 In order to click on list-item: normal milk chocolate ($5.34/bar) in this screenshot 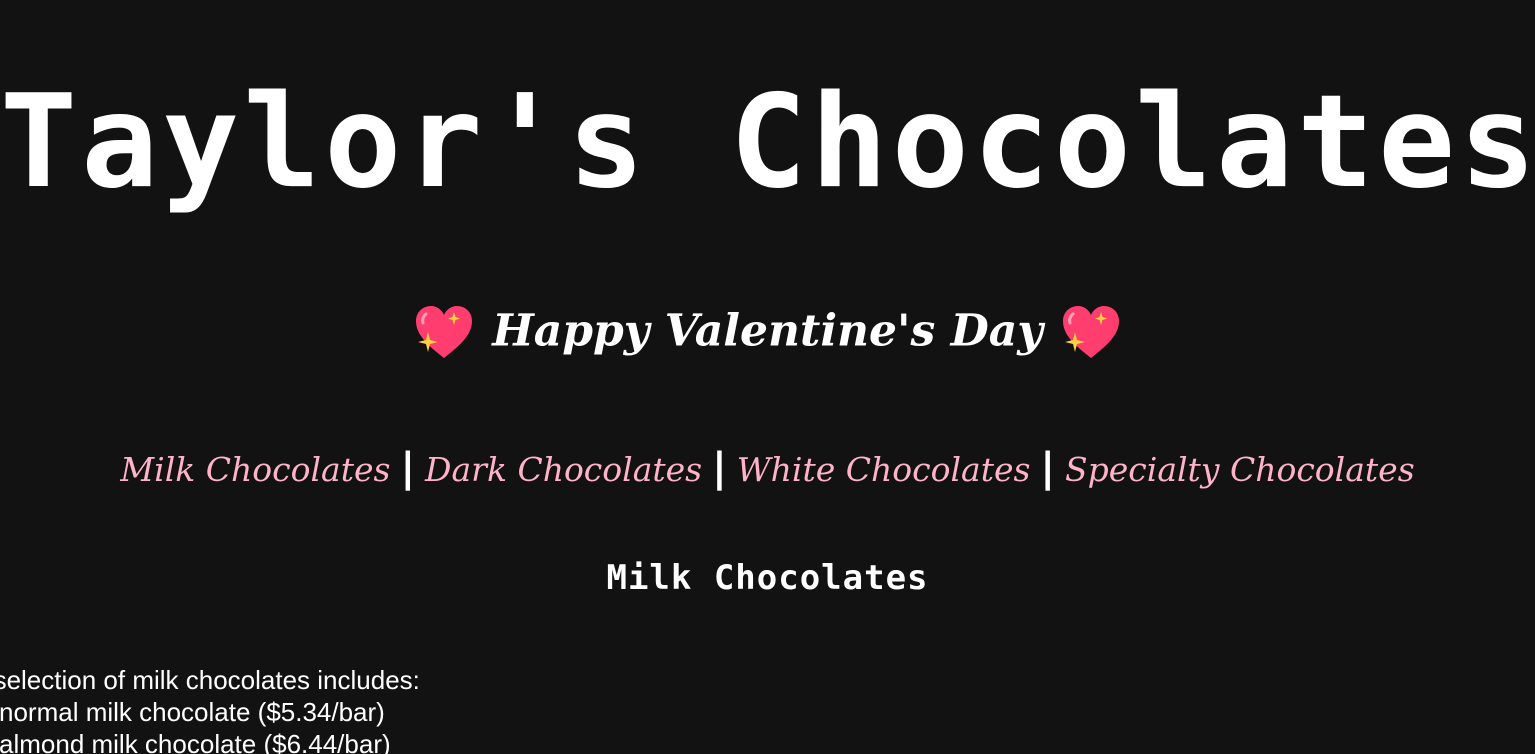, I will do `click(192, 712)`.